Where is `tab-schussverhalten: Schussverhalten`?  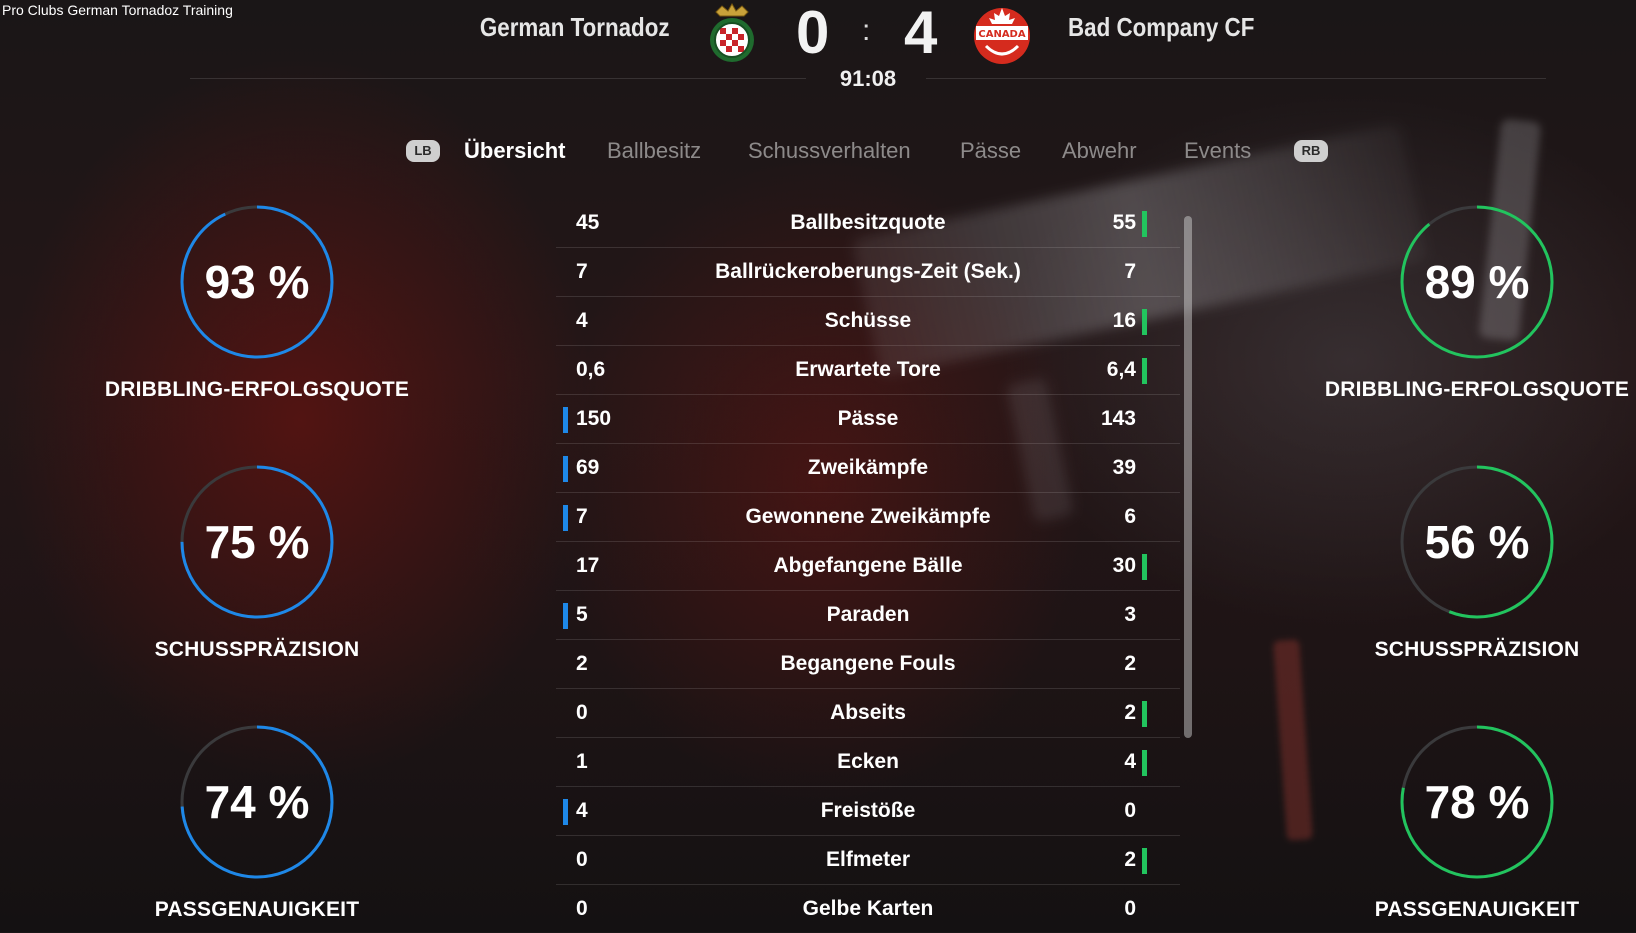 tab-schussverhalten: Schussverhalten is located at coordinates (829, 151).